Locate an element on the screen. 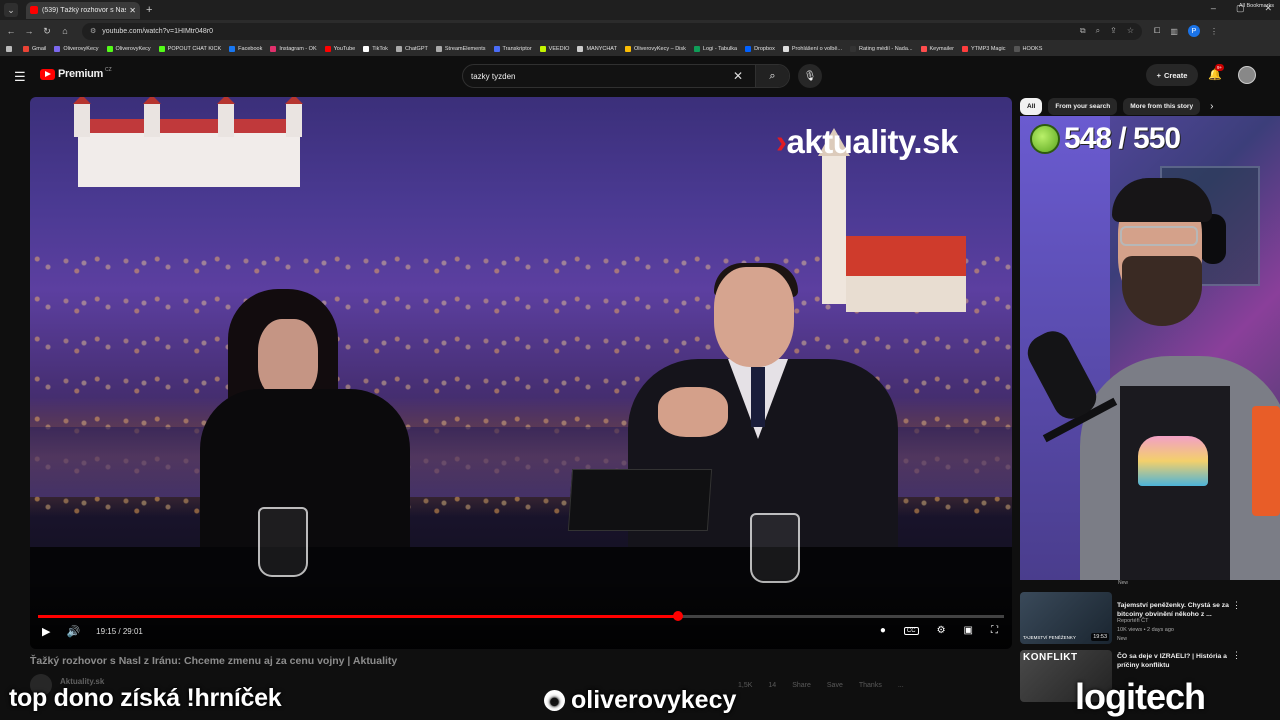 The image size is (1280, 720). bookmark-item: VEEDIO is located at coordinates (554, 49).